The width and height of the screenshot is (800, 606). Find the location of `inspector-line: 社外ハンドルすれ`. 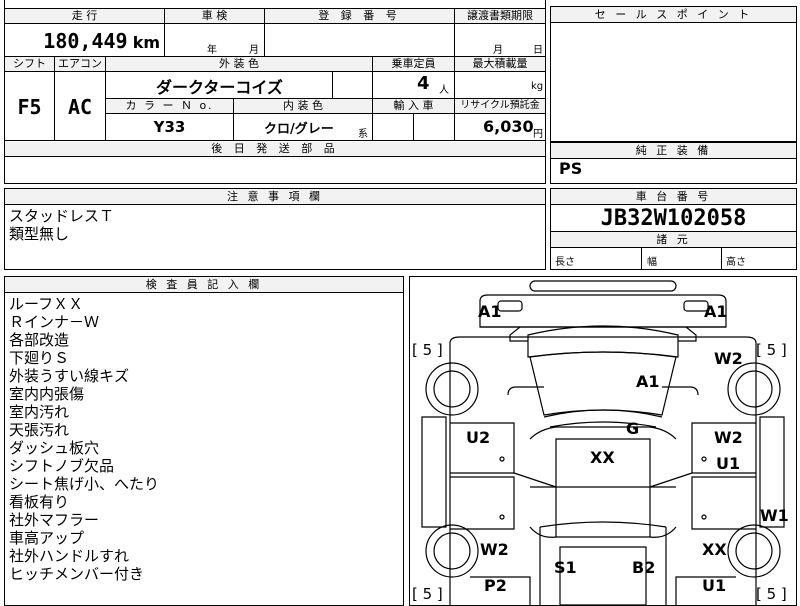

inspector-line: 社外ハンドルすれ is located at coordinates (69, 556).